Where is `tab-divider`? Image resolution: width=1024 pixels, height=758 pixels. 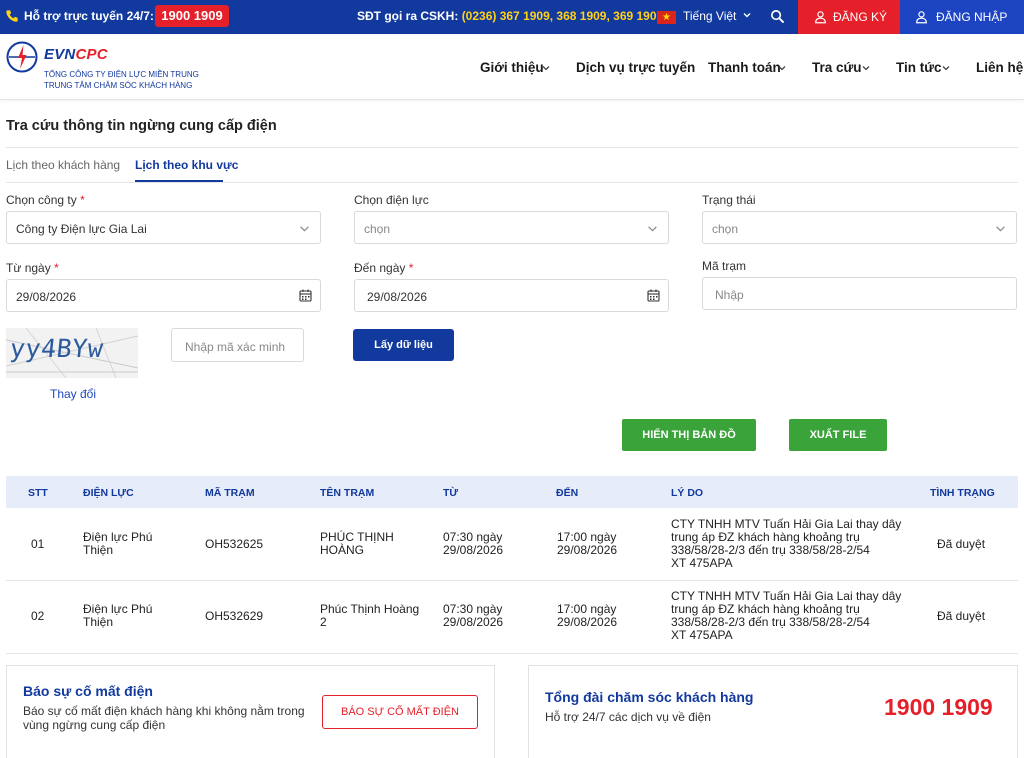 tab-divider is located at coordinates (512, 182).